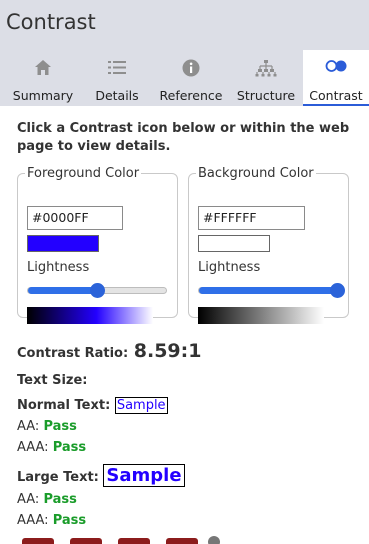 This screenshot has width=369, height=544. What do you see at coordinates (117, 78) in the screenshot?
I see `tab-details: Details` at bounding box center [117, 78].